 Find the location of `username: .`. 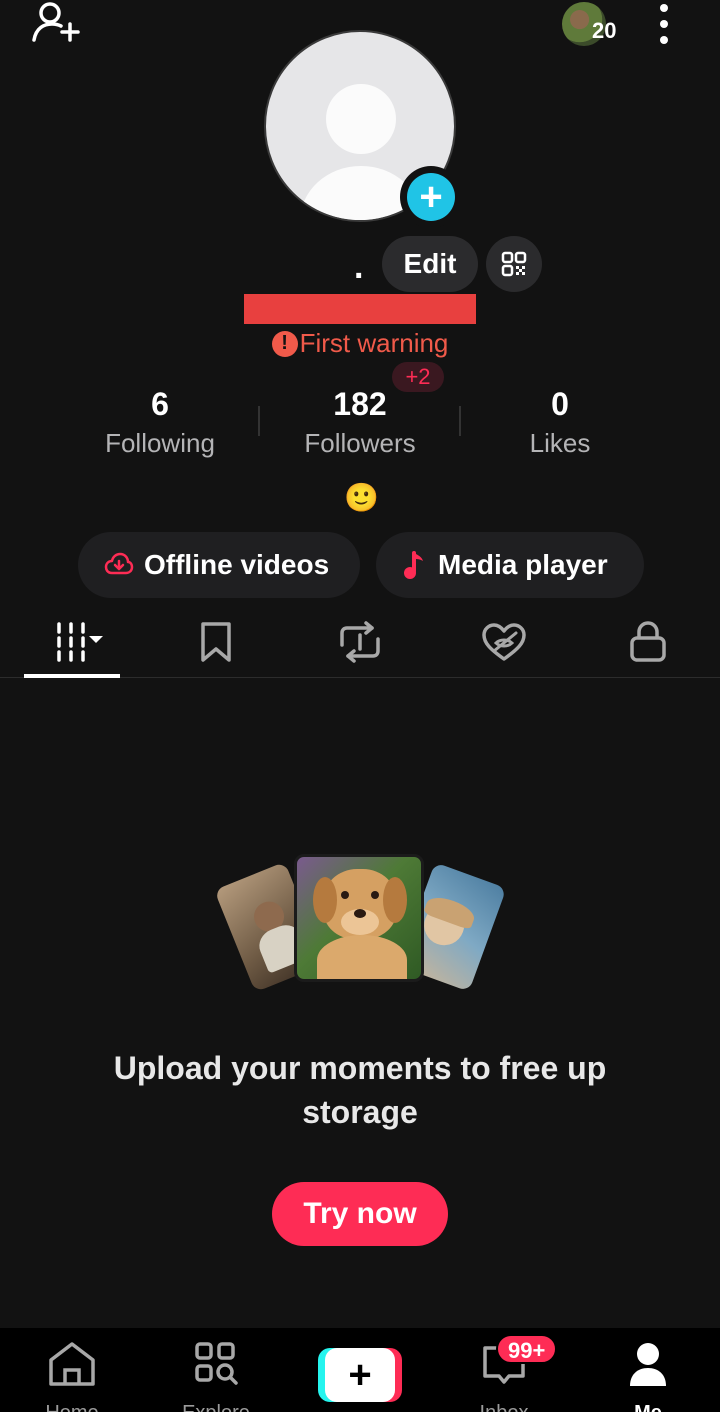

username: . is located at coordinates (359, 267).